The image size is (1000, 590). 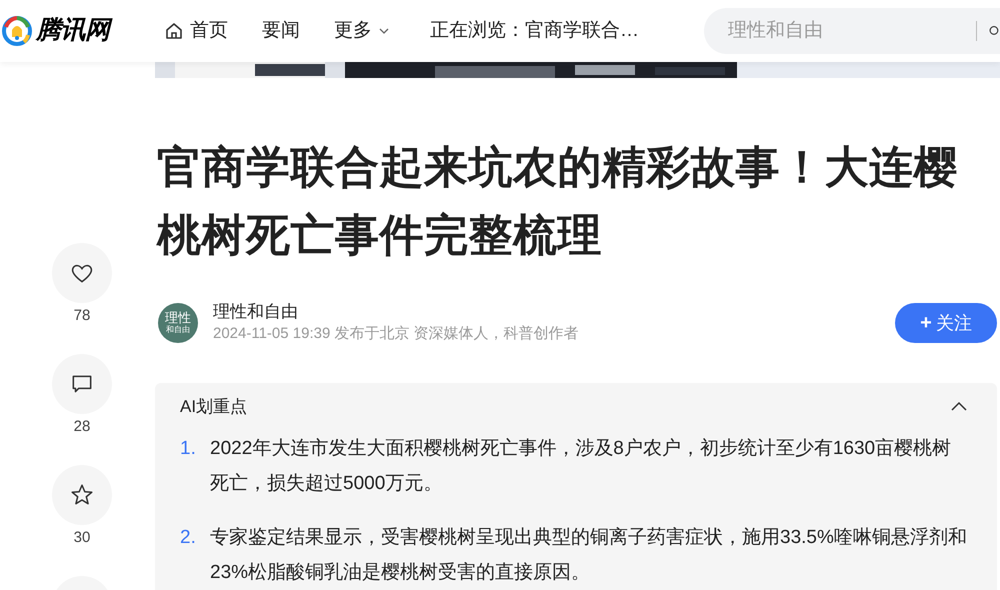 I want to click on avatar-text: 理性, so click(x=178, y=318).